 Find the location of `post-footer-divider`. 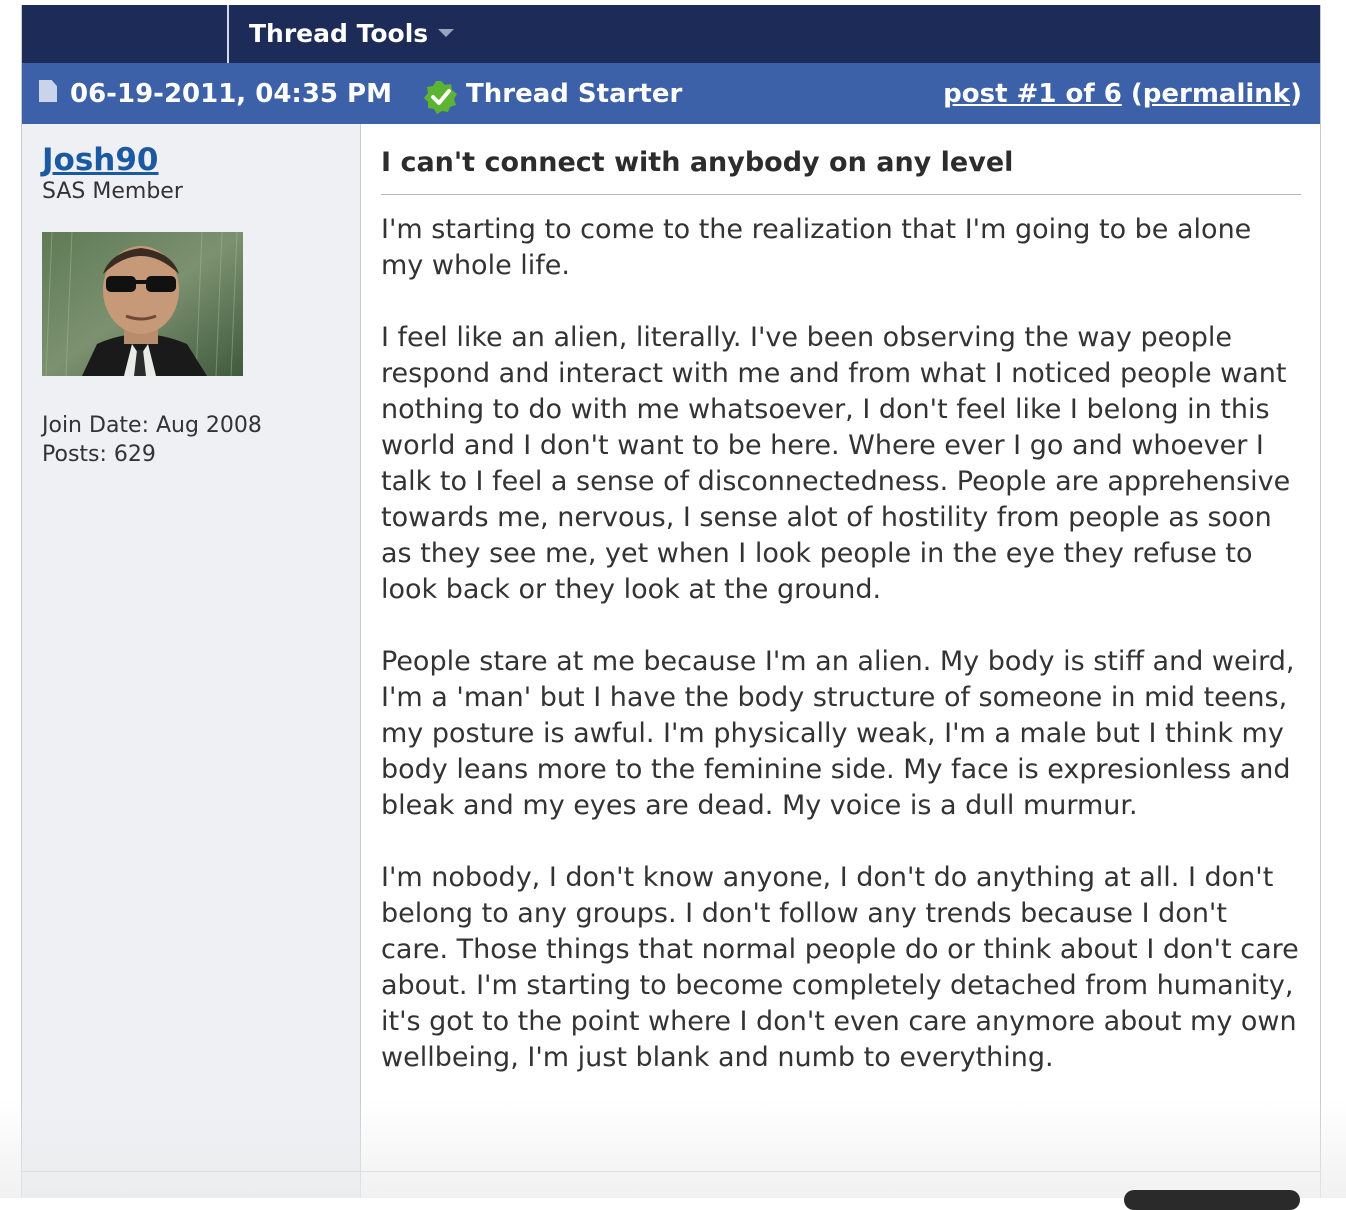

post-footer-divider is located at coordinates (671, 1171).